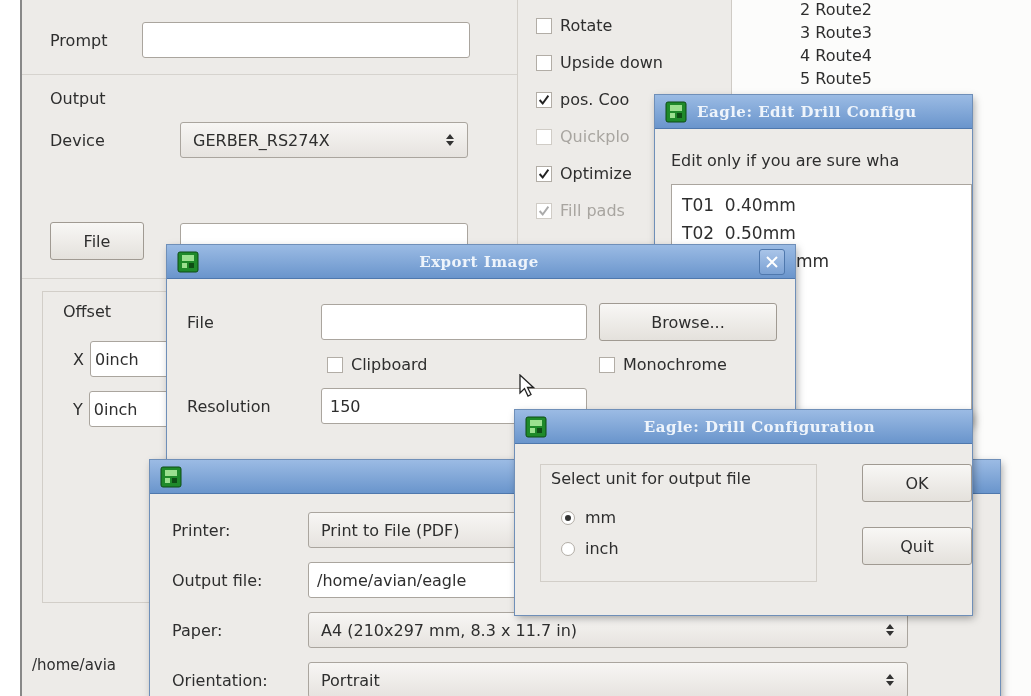  What do you see at coordinates (78, 409) in the screenshot?
I see `axis-label: Y` at bounding box center [78, 409].